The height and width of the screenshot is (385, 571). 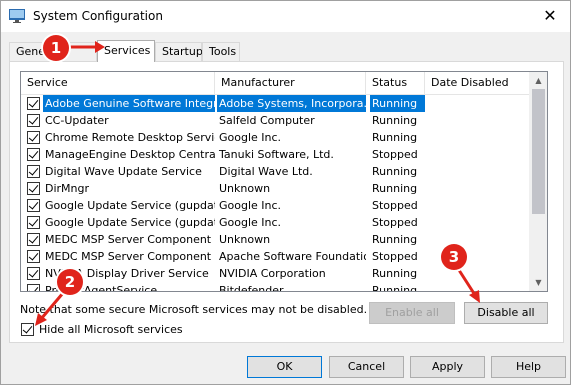 I want to click on vertical-scrollbar: ▲ ▼, so click(x=538, y=181).